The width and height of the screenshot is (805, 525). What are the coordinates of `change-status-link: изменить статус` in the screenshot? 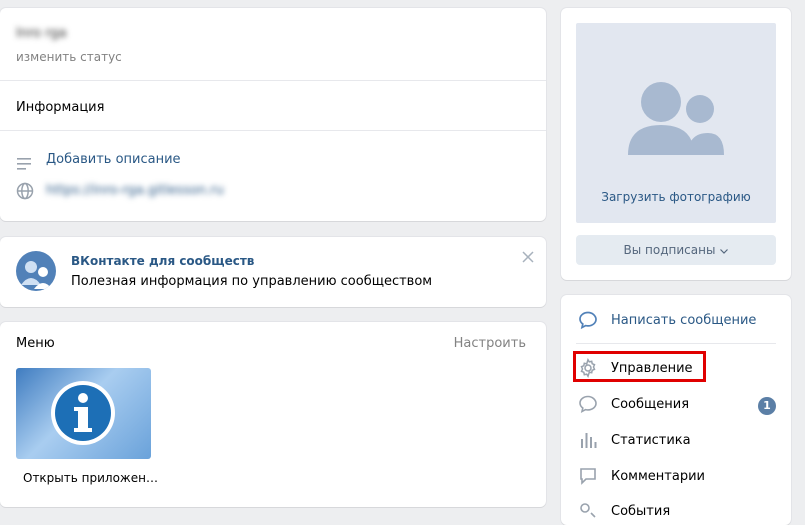 It's located at (69, 57).